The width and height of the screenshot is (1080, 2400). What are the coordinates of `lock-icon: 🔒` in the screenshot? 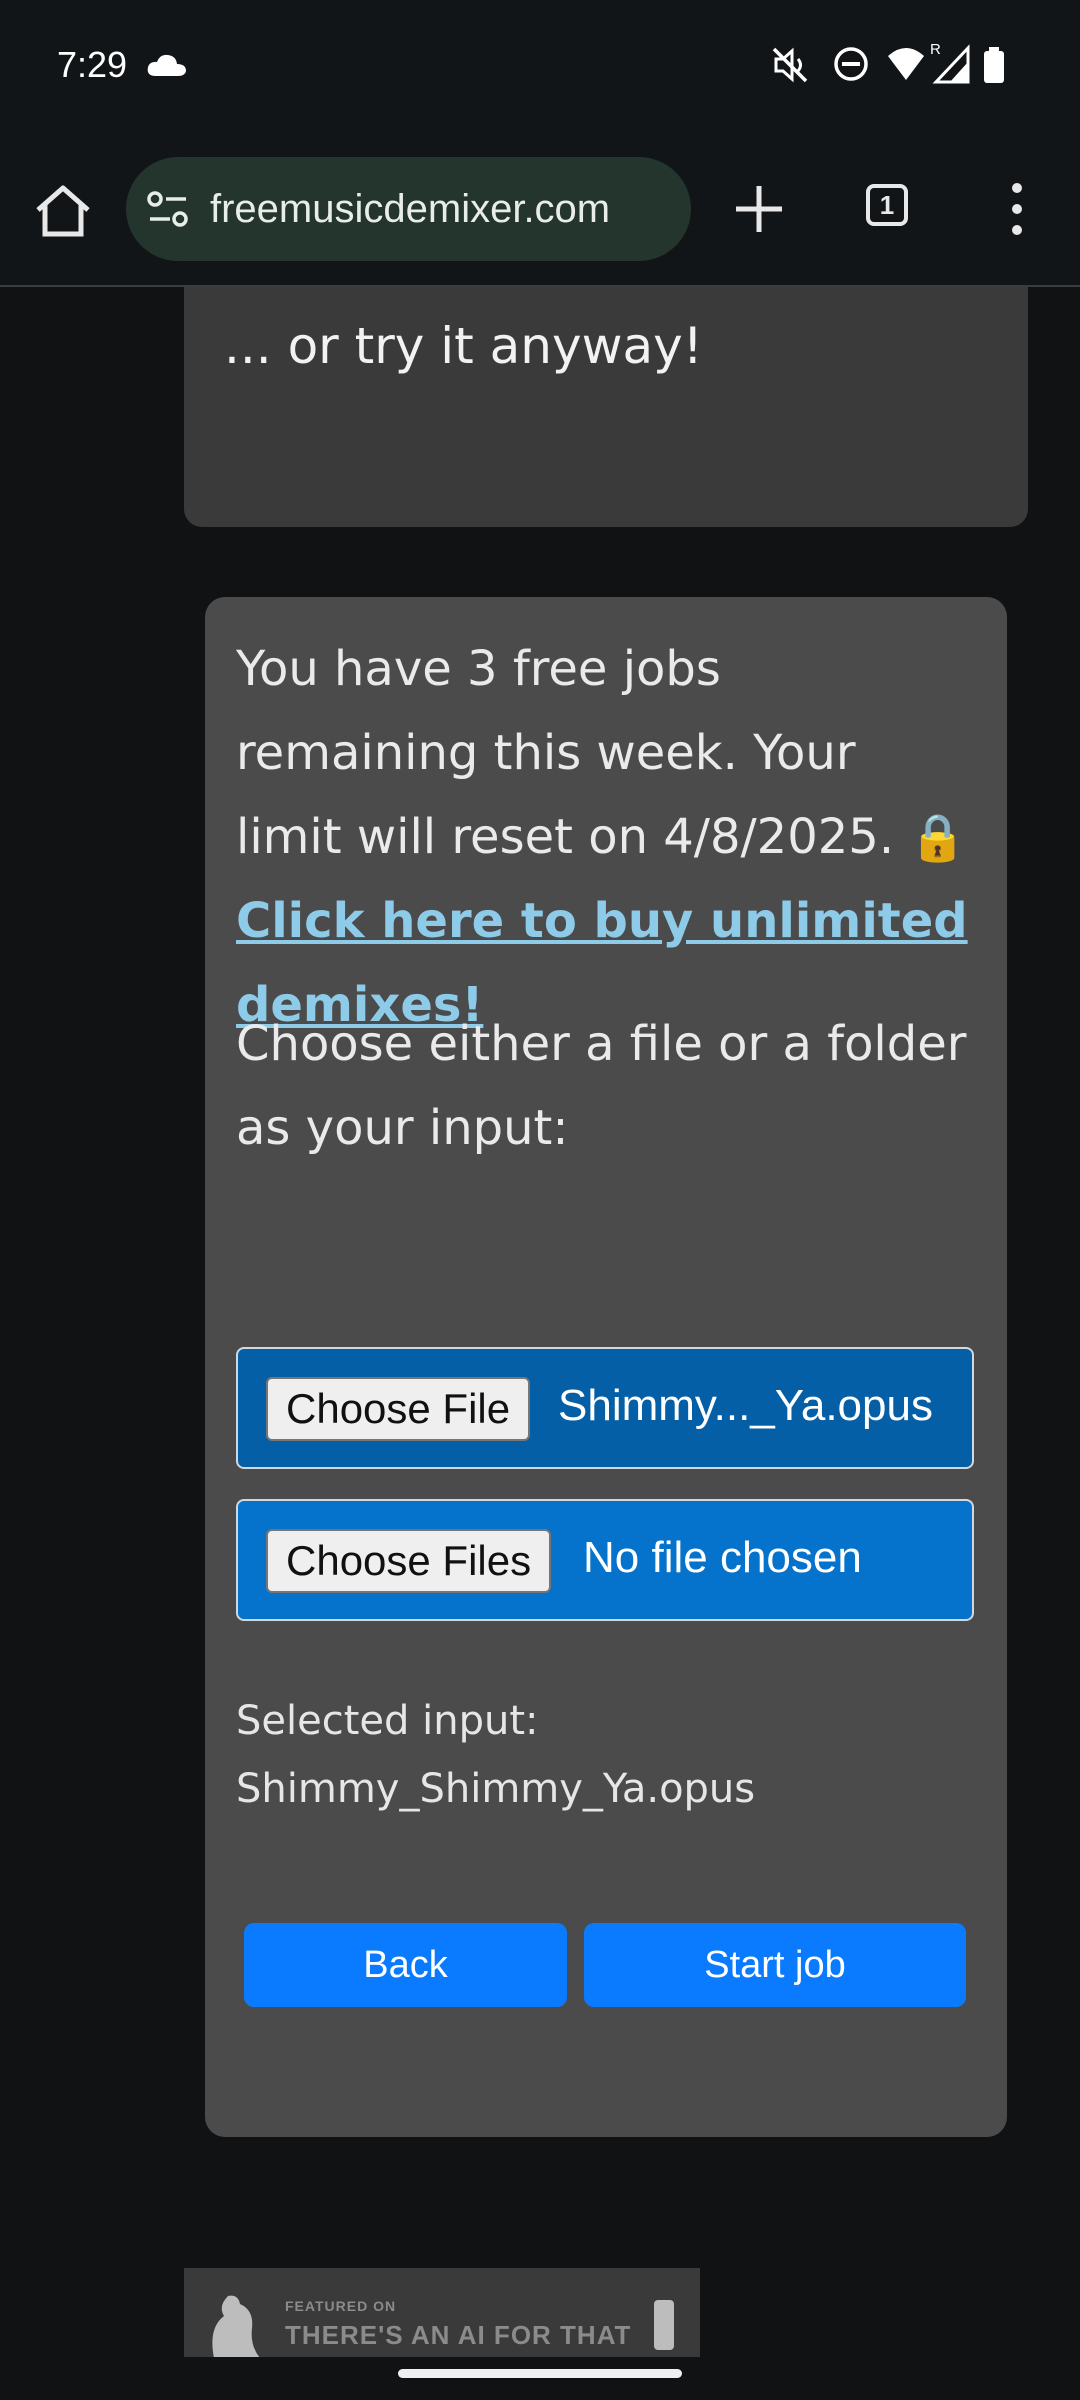 It's located at (938, 837).